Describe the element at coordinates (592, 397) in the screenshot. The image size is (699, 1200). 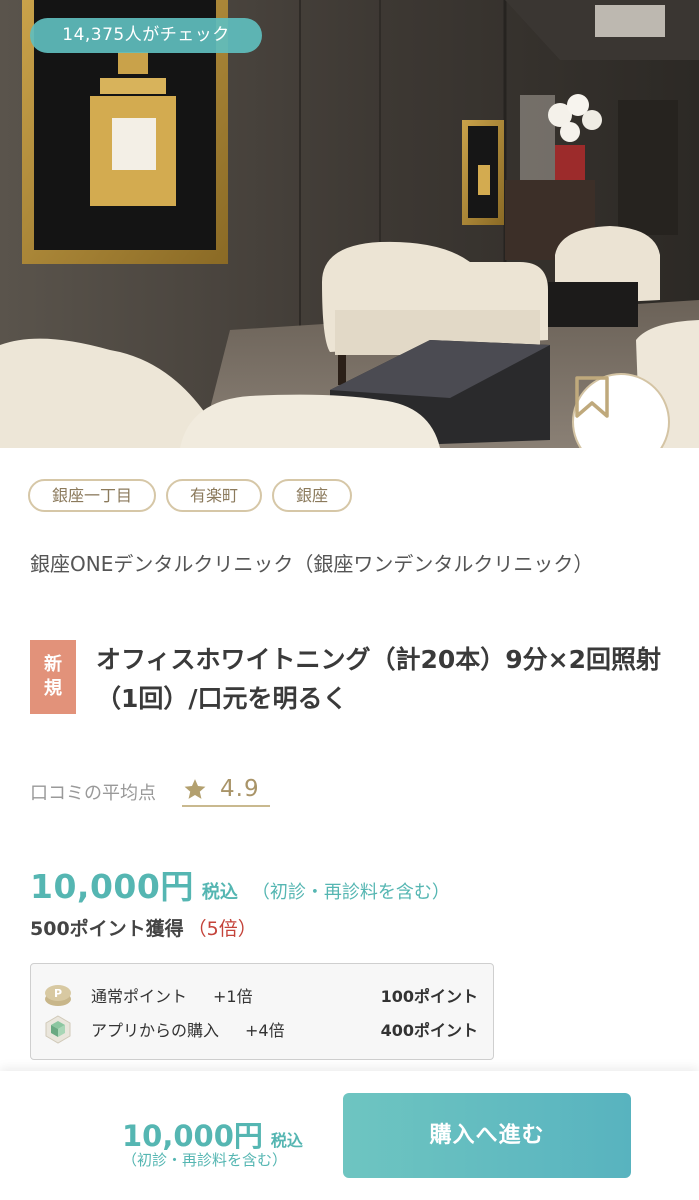
I see `bookmark-icon` at that location.